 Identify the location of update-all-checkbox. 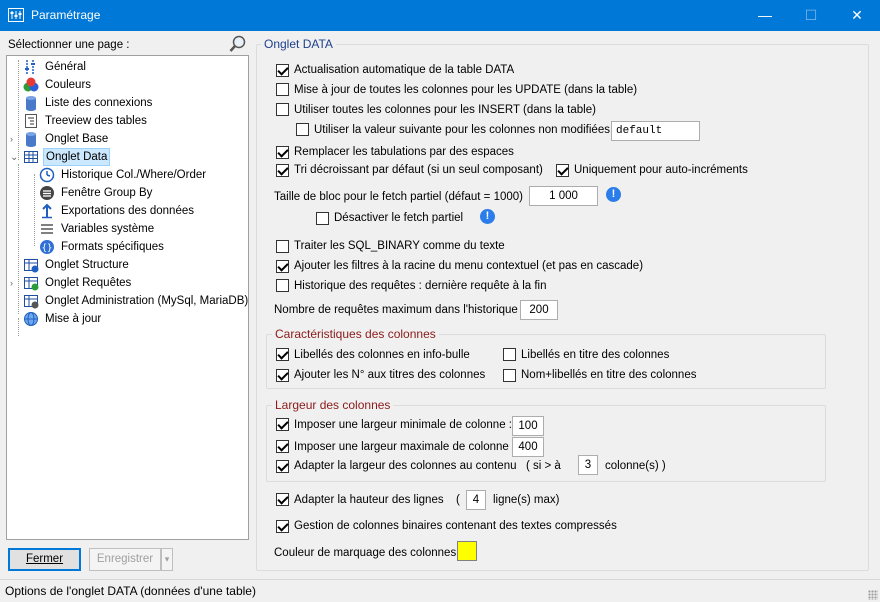
(282, 89).